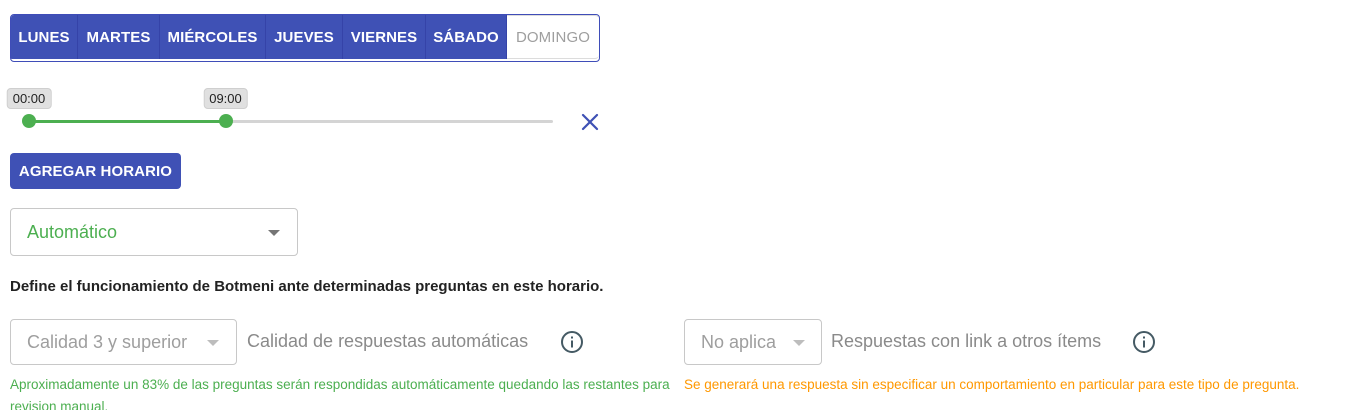 The height and width of the screenshot is (410, 1345). What do you see at coordinates (466, 37) in the screenshot?
I see `day-toggle-sabado: SÁBADO` at bounding box center [466, 37].